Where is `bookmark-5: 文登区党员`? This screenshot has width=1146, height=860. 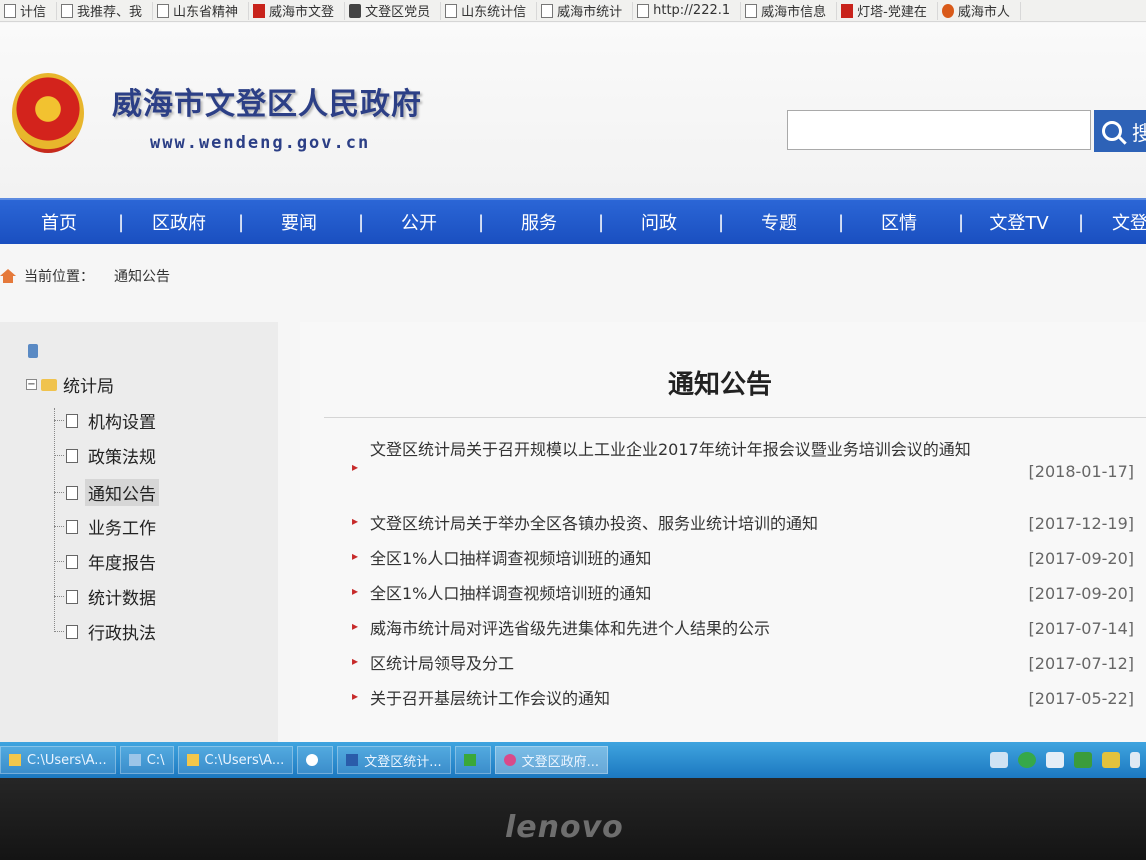
bookmark-5: 文登区党员 is located at coordinates (393, 10).